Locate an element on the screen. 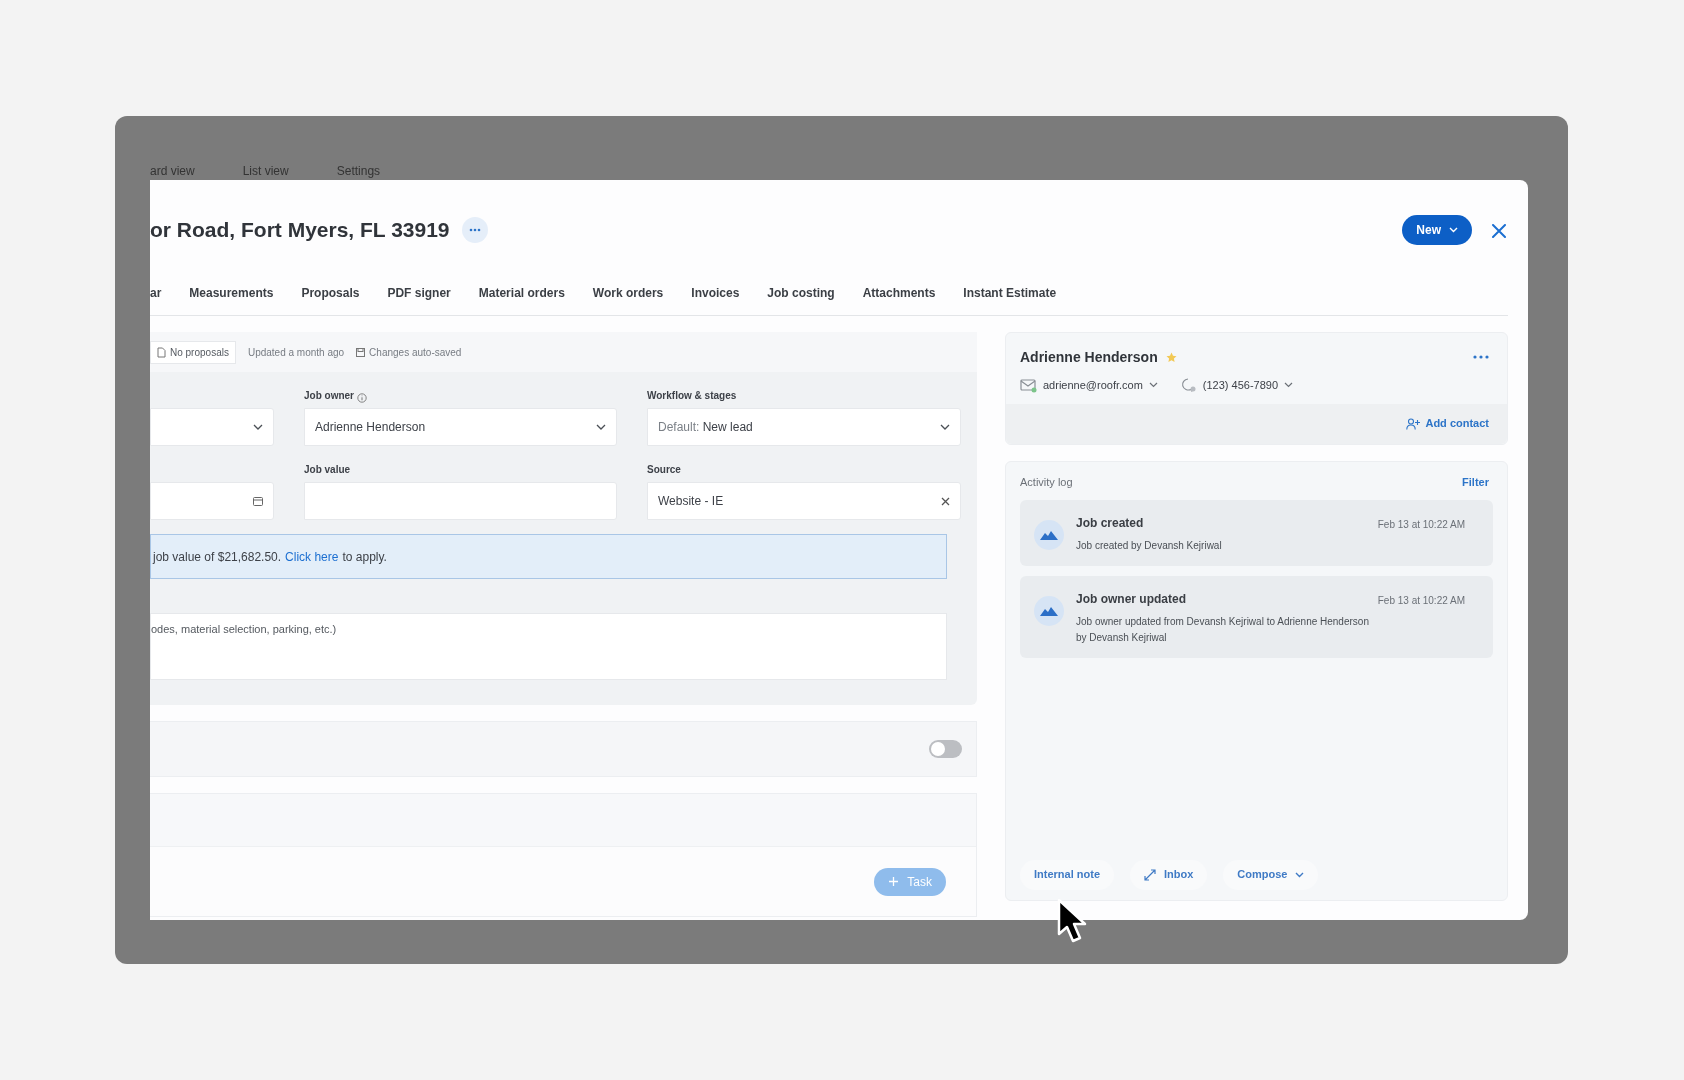  contact-email: adrienne@roofr.com is located at coordinates (1093, 385).